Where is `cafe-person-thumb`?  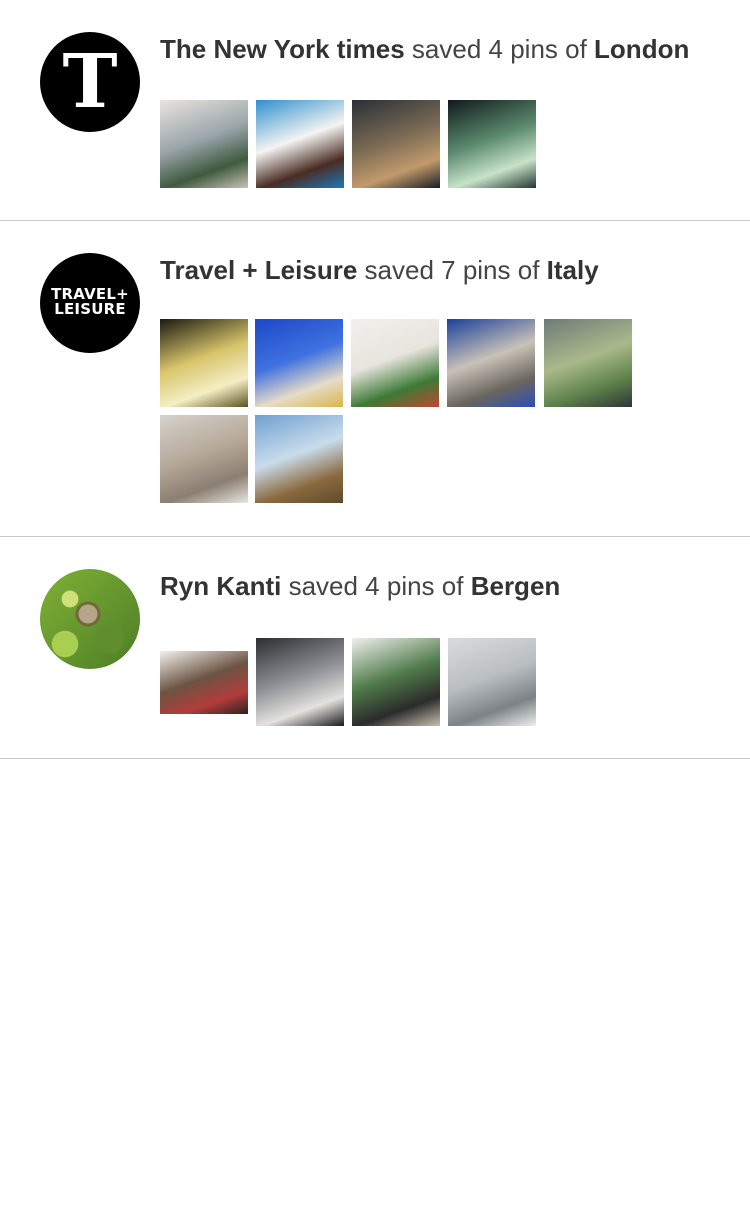 cafe-person-thumb is located at coordinates (396, 682).